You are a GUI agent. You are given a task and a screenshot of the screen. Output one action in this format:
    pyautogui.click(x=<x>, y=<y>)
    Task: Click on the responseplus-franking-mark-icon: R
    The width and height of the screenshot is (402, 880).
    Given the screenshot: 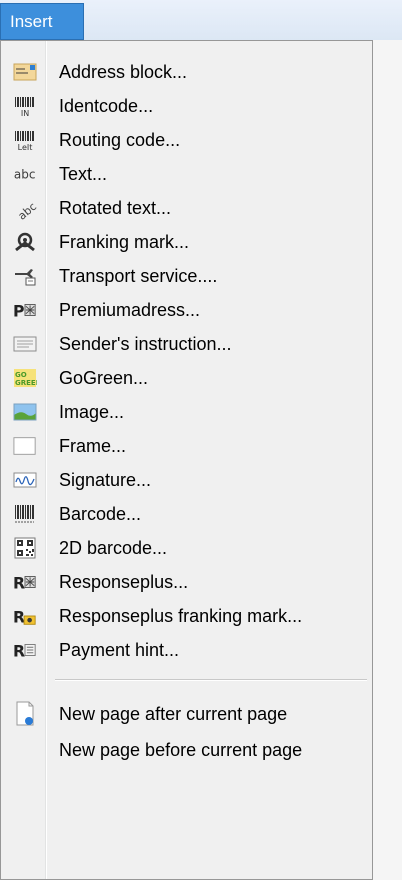 What is the action you would take?
    pyautogui.click(x=25, y=616)
    